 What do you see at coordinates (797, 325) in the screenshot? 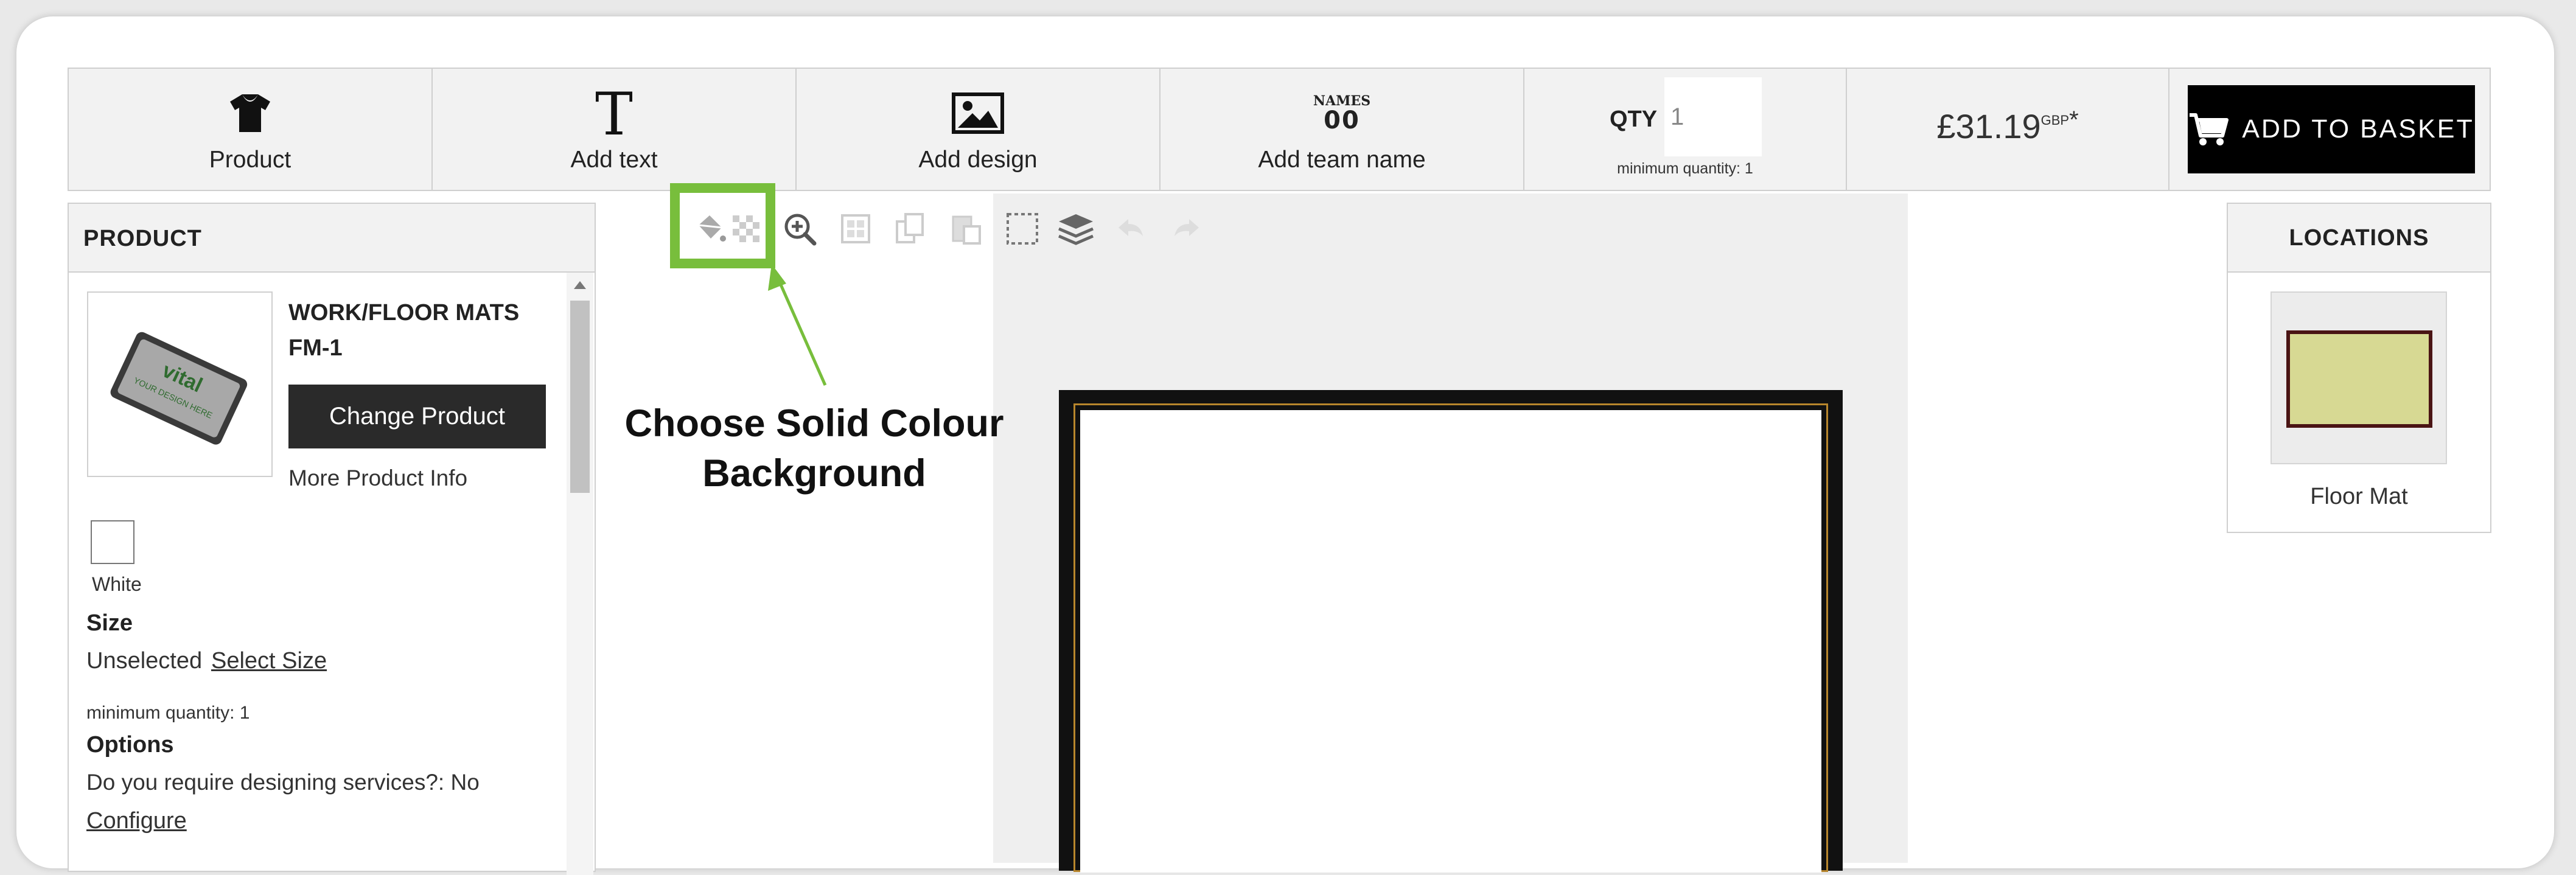
I see `annotation-arrow` at bounding box center [797, 325].